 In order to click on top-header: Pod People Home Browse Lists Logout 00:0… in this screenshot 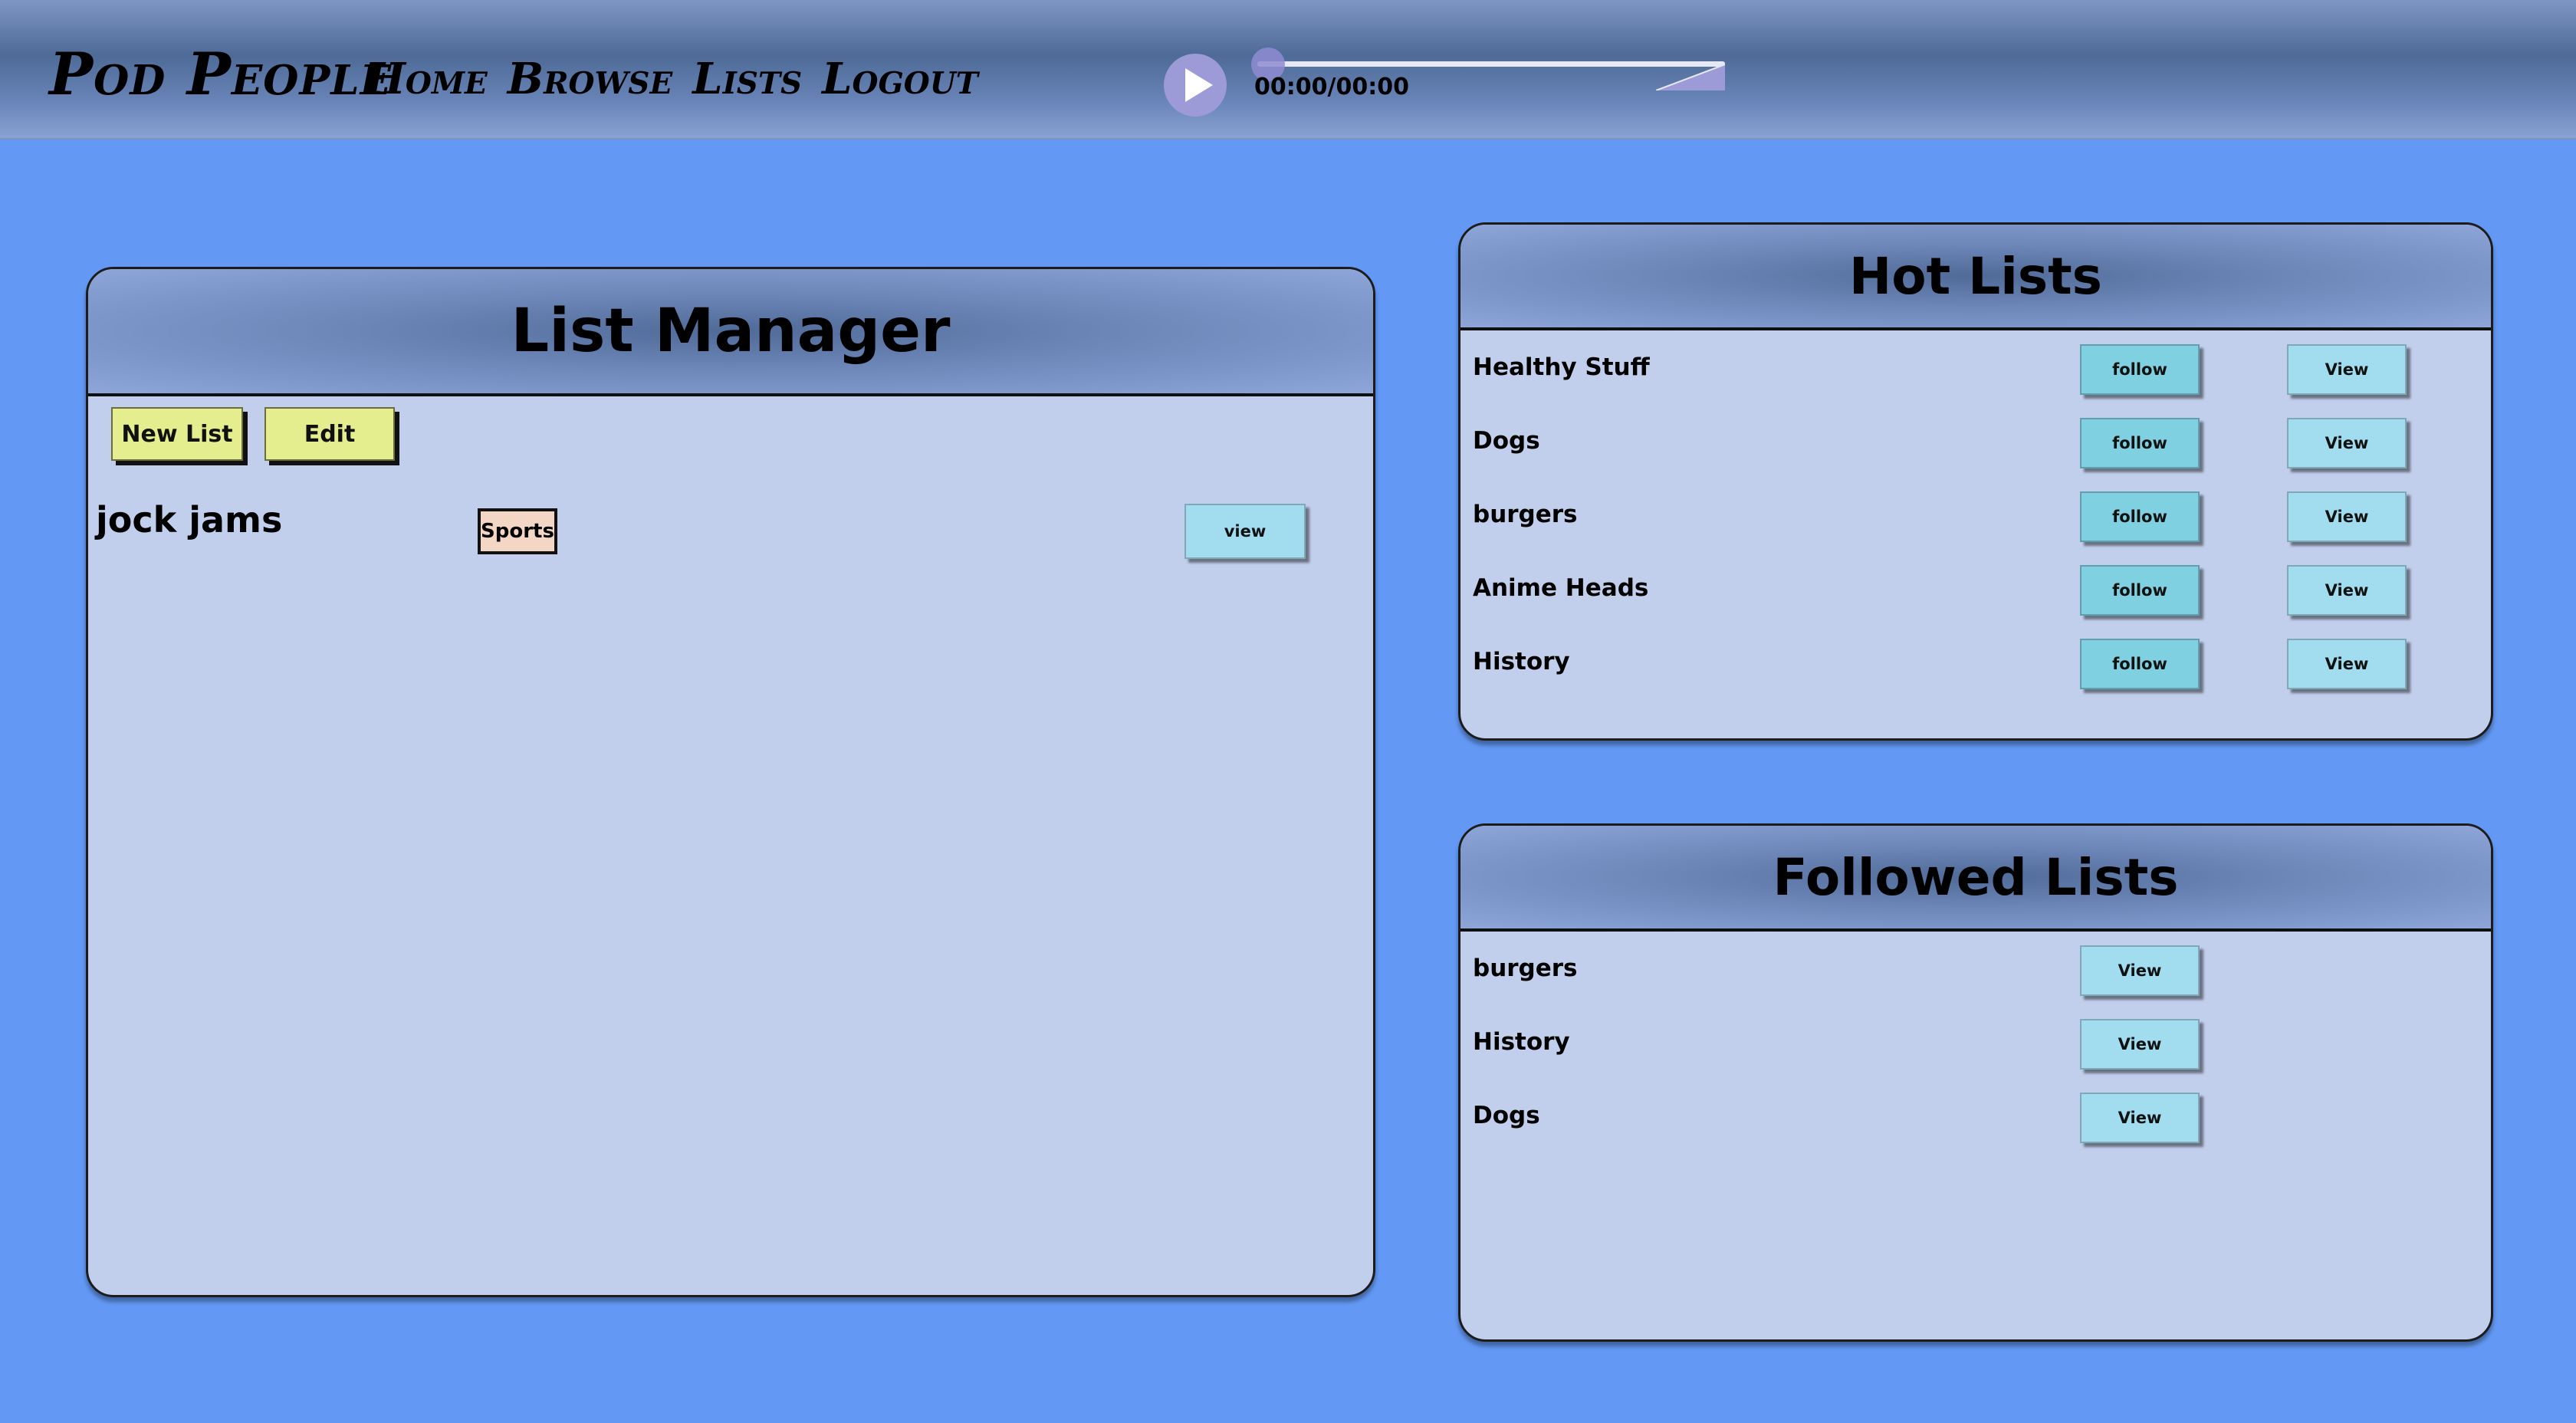, I will do `click(1288, 70)`.